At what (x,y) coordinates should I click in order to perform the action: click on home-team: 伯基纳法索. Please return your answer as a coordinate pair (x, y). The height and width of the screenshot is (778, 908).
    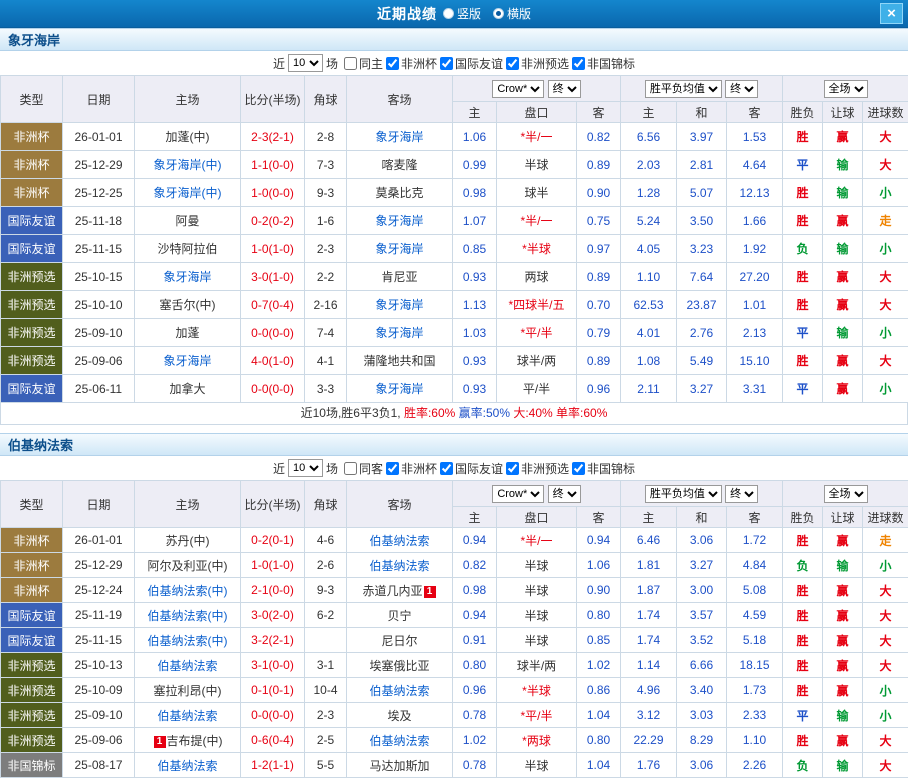
    Looking at the image, I should click on (188, 765).